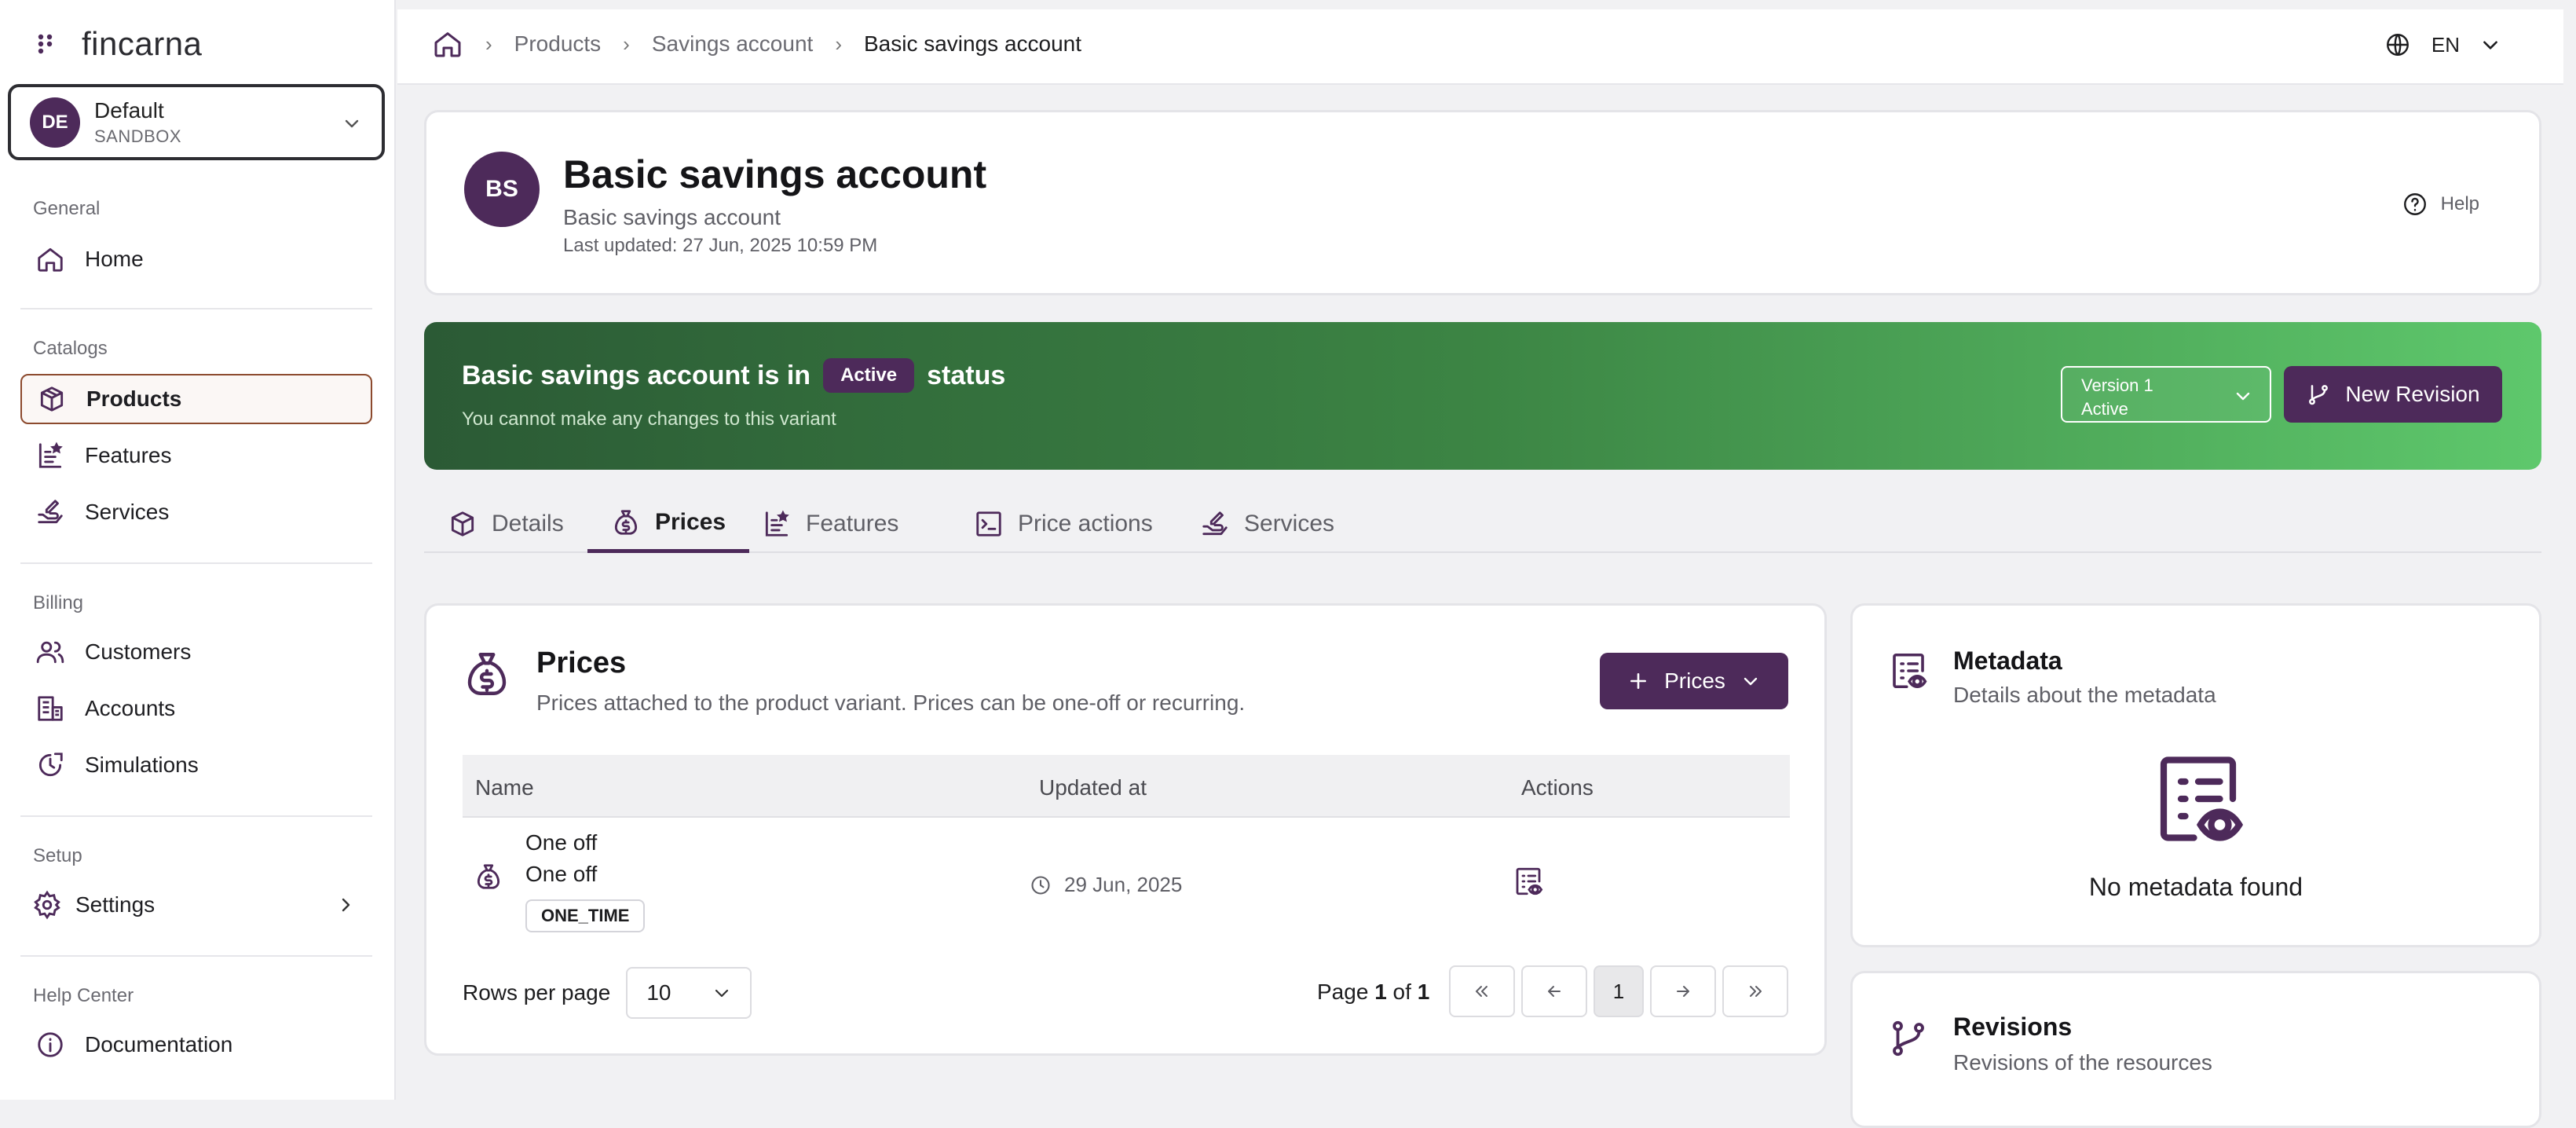 This screenshot has height=1128, width=2576. Describe the element at coordinates (2445, 44) in the screenshot. I see `language-code: EN` at that location.